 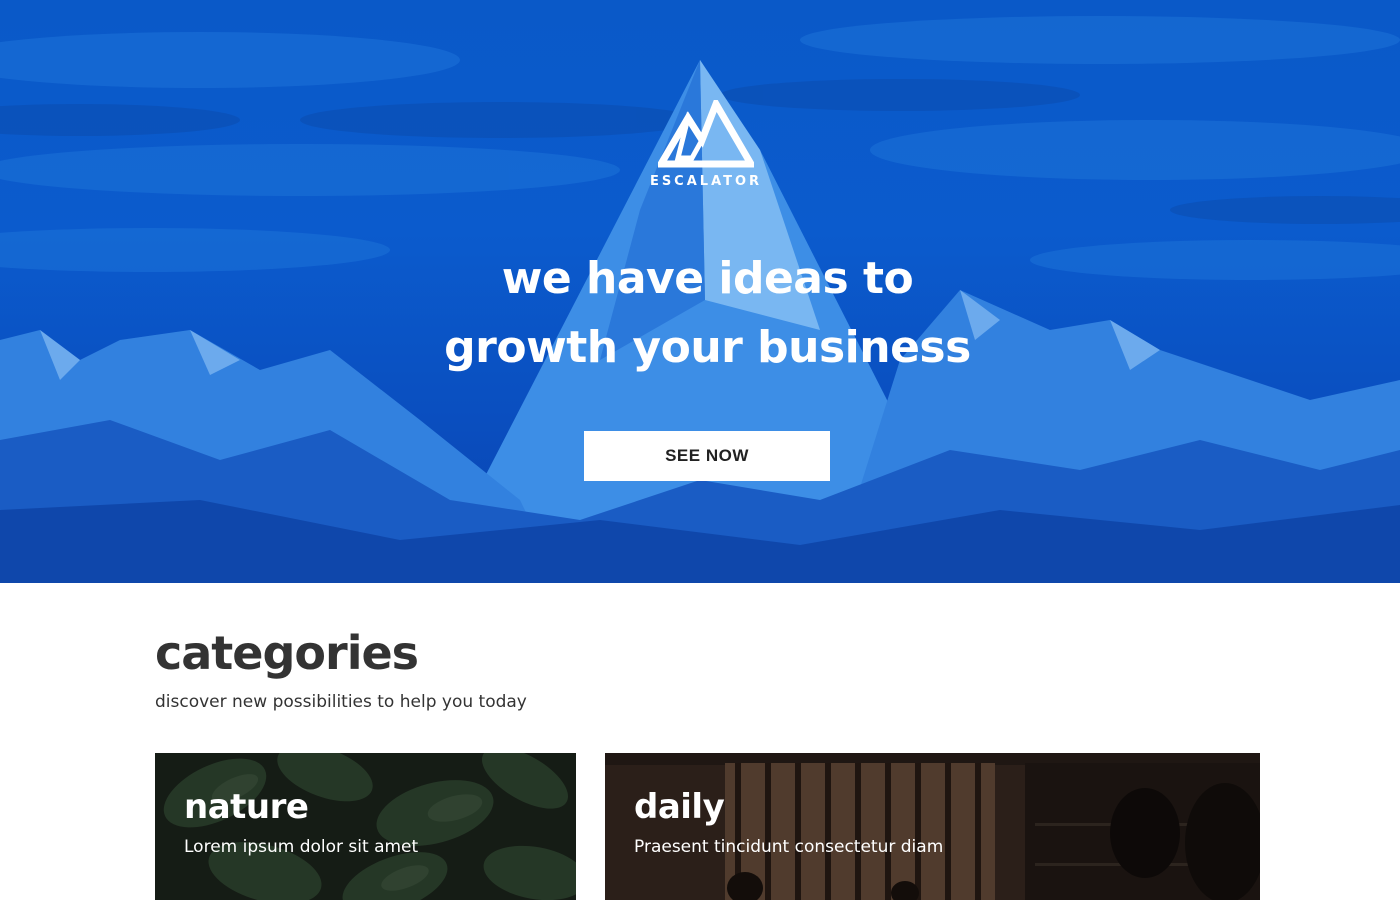 I want to click on brand-name: ESCALATOR, so click(x=706, y=181).